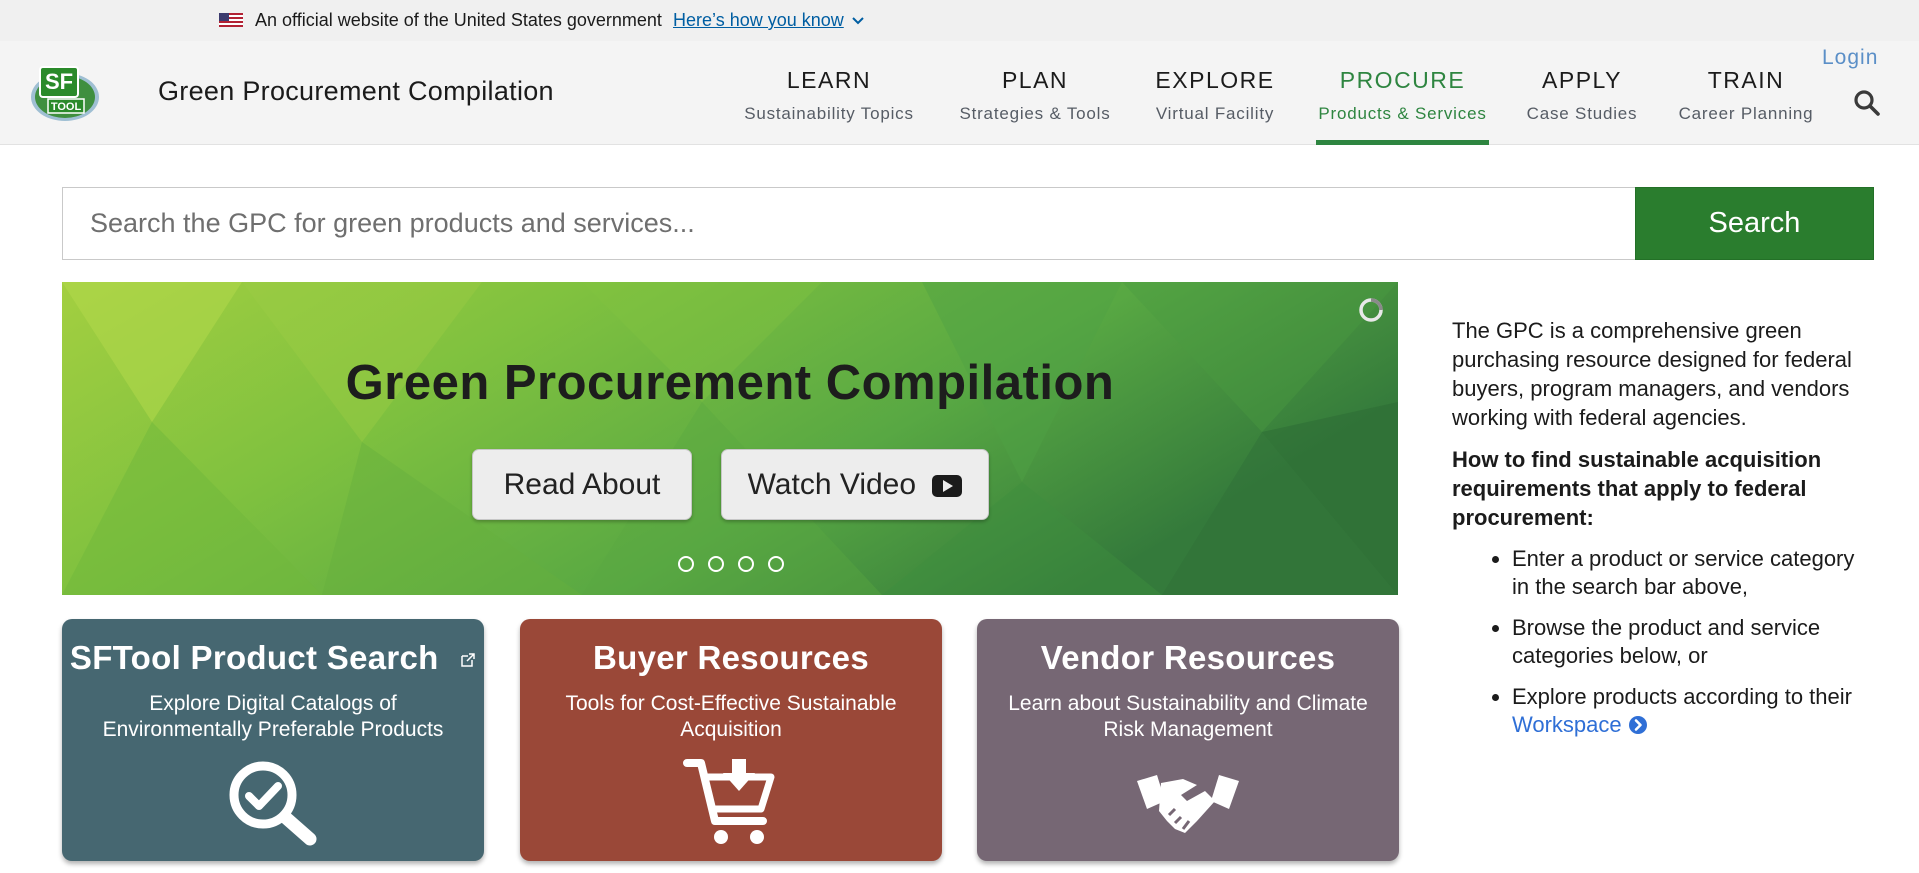  Describe the element at coordinates (59, 81) in the screenshot. I see `logo-text-top: SF` at that location.